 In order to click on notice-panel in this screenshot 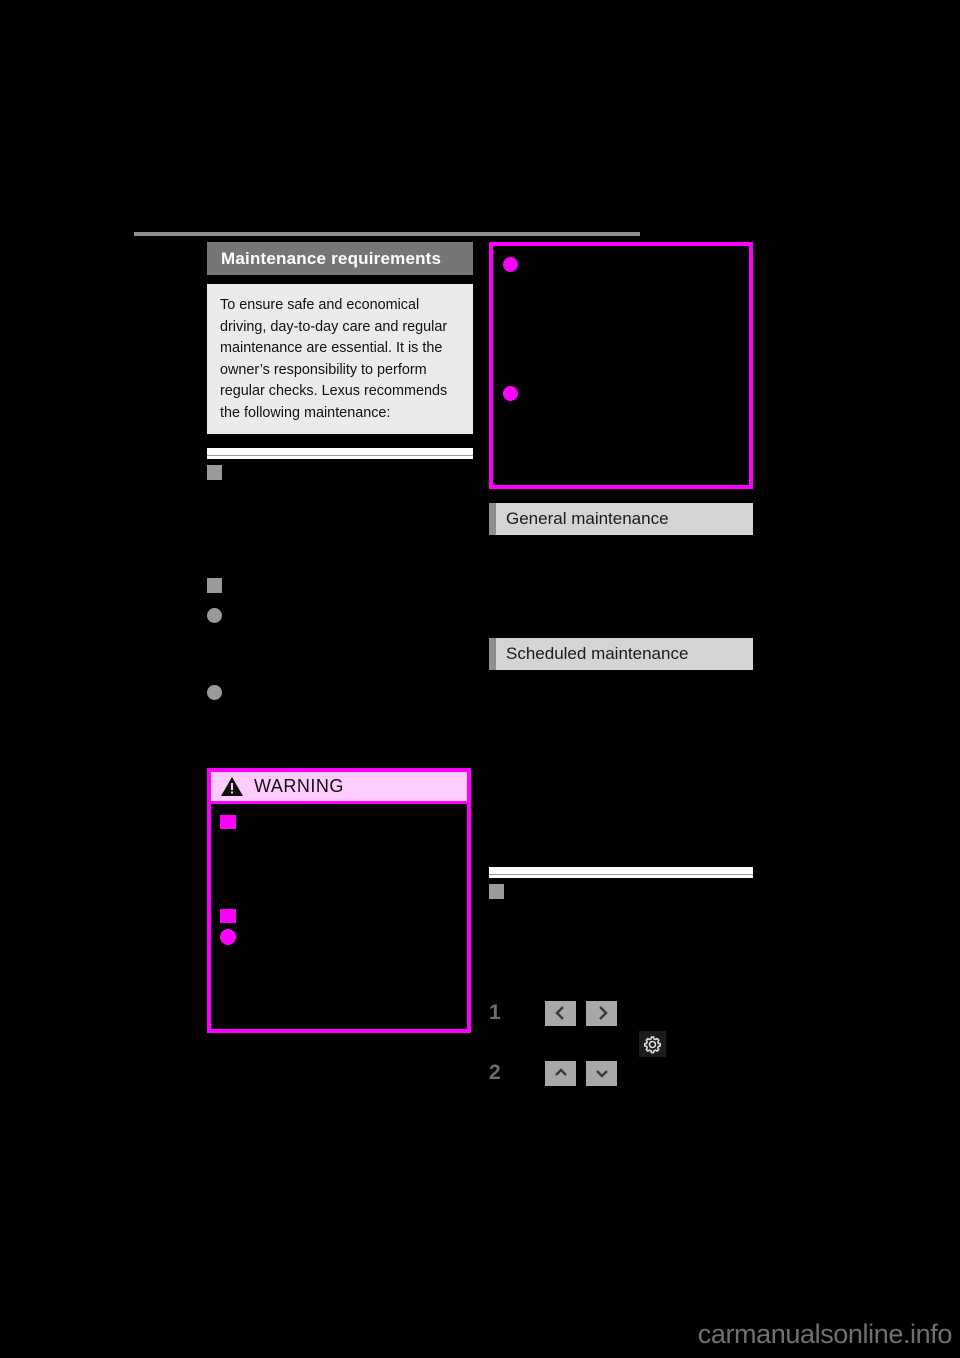, I will do `click(621, 365)`.